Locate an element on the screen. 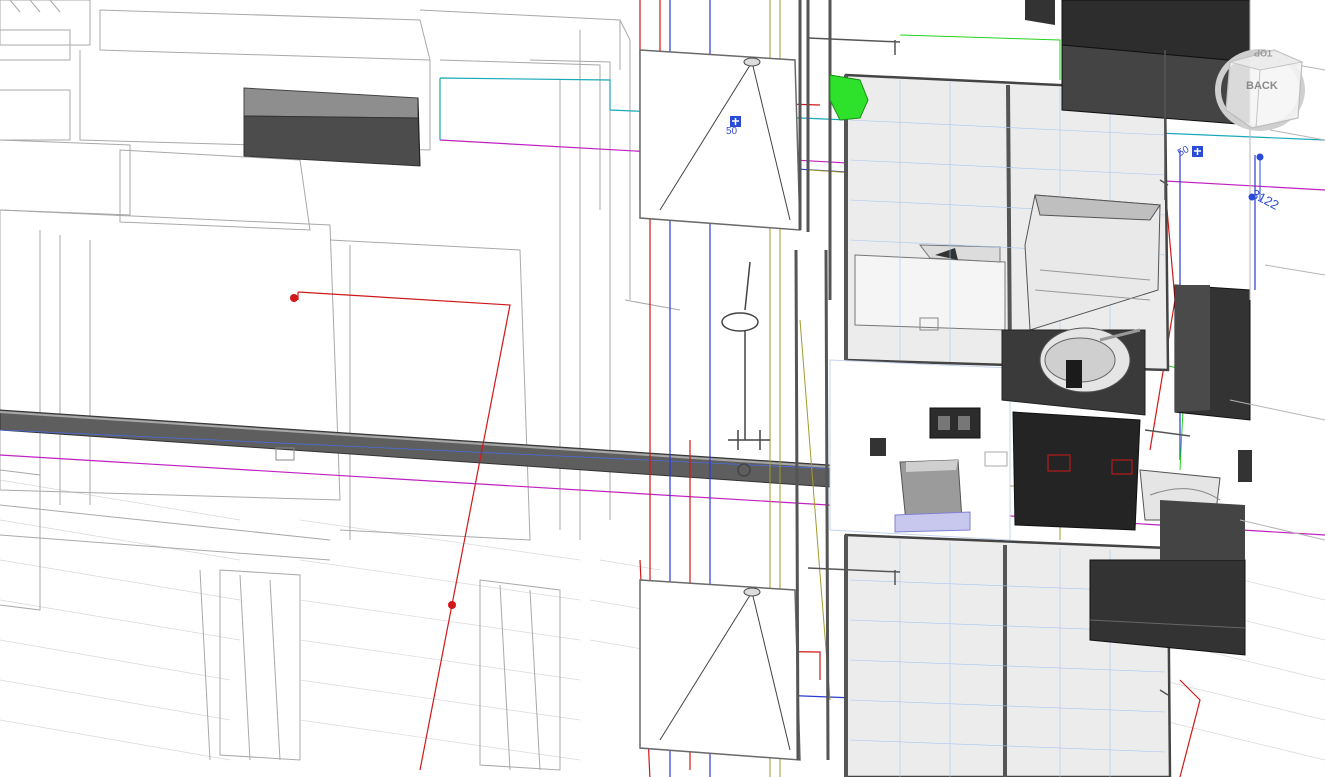 The image size is (1325, 777). shower-mixer is located at coordinates (745, 369).